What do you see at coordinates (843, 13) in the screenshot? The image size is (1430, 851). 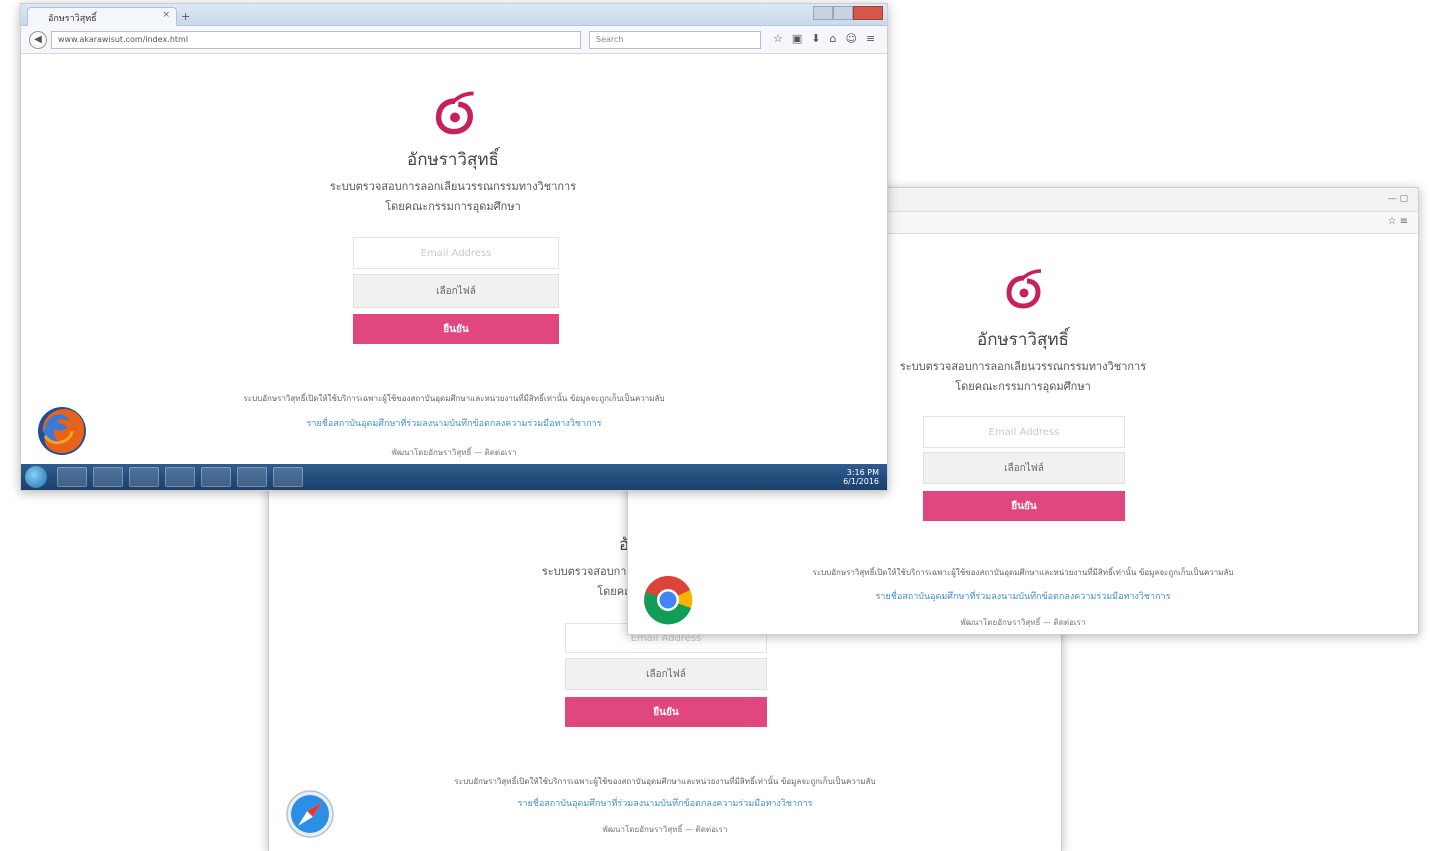 I see `maximize-button` at bounding box center [843, 13].